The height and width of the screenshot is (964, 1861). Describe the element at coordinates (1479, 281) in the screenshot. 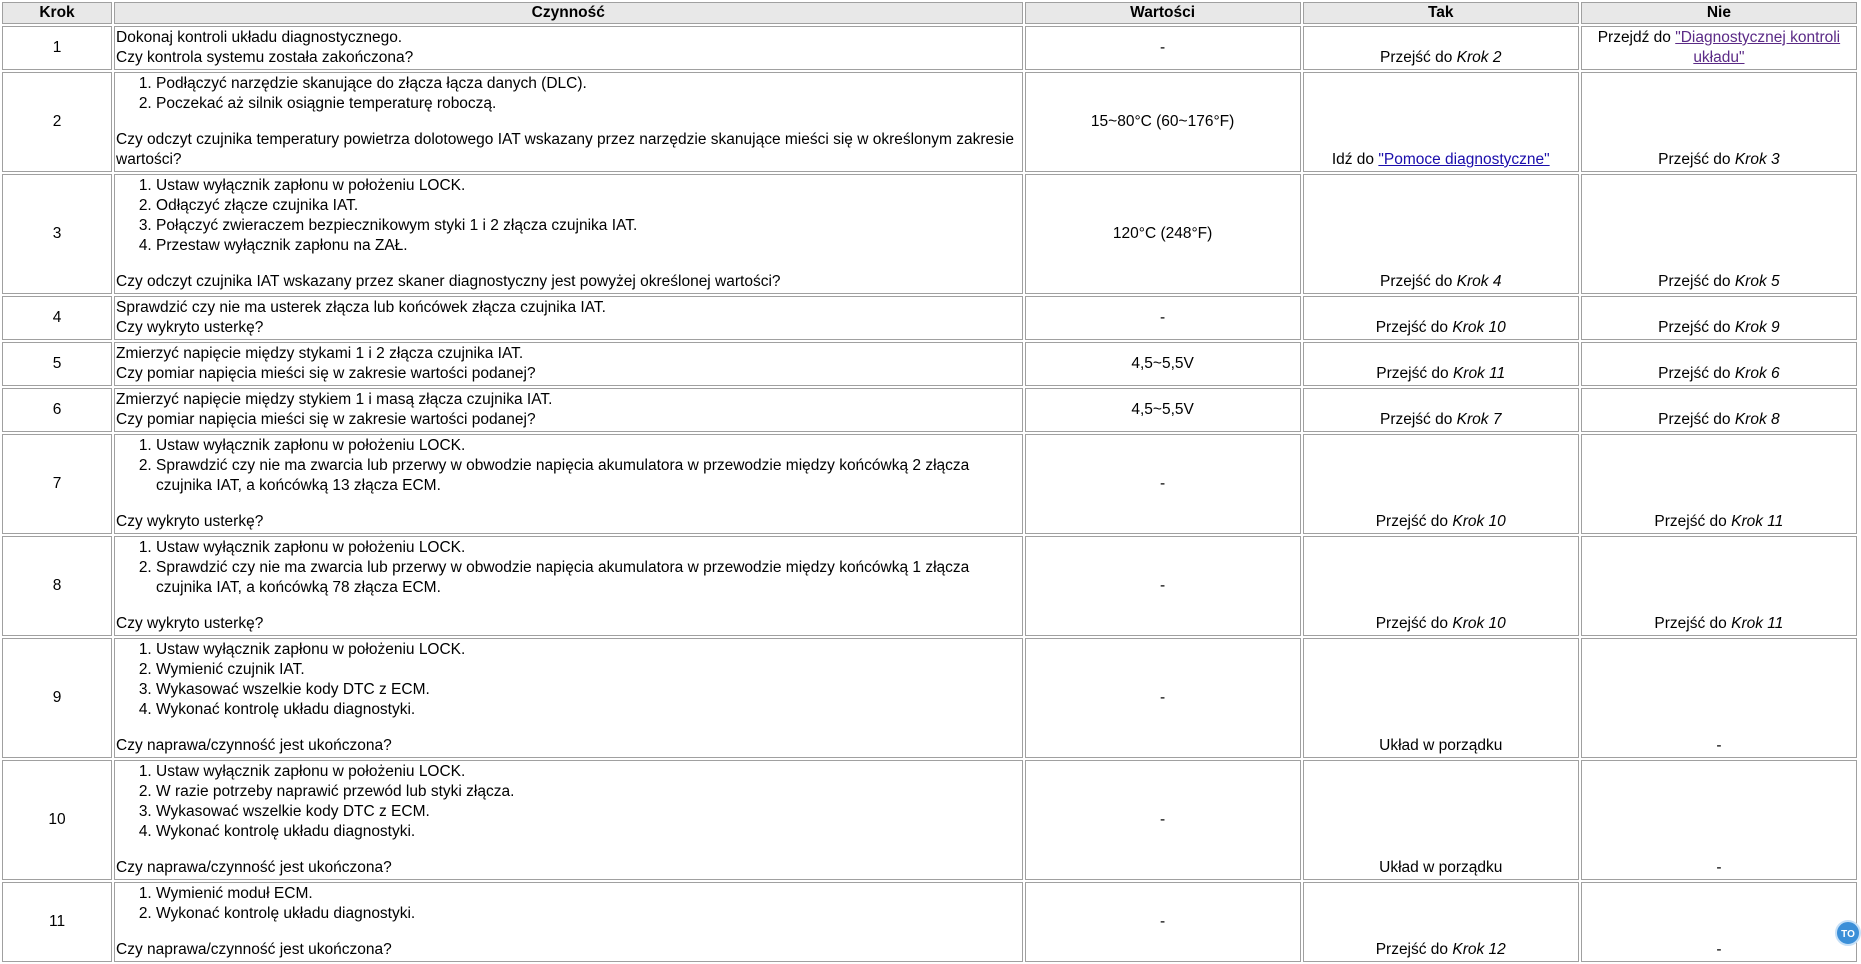

I see `step-reference: Krok 4` at that location.